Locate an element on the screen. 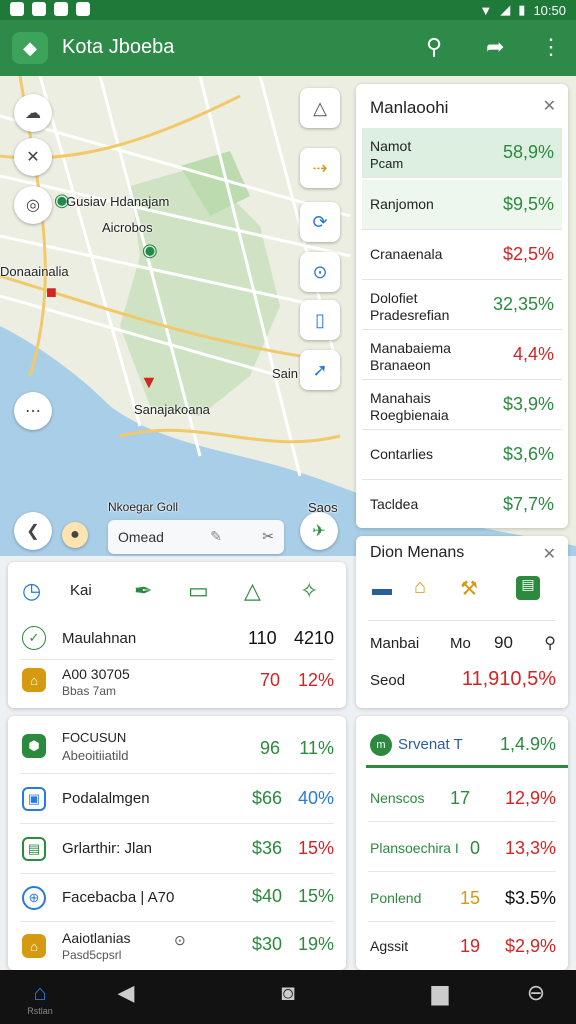 Image resolution: width=576 pixels, height=1024 pixels. tools-icon: ✂ is located at coordinates (268, 536).